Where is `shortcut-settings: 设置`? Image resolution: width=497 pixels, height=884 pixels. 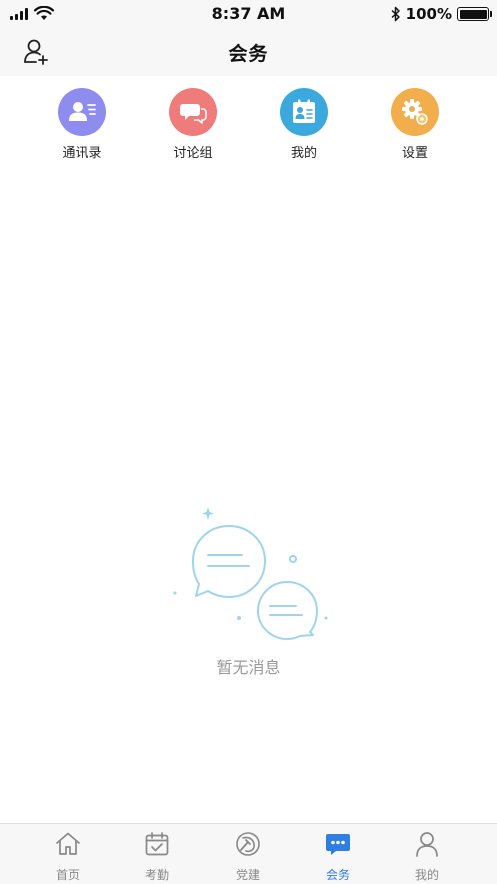 shortcut-settings: 设置 is located at coordinates (415, 124).